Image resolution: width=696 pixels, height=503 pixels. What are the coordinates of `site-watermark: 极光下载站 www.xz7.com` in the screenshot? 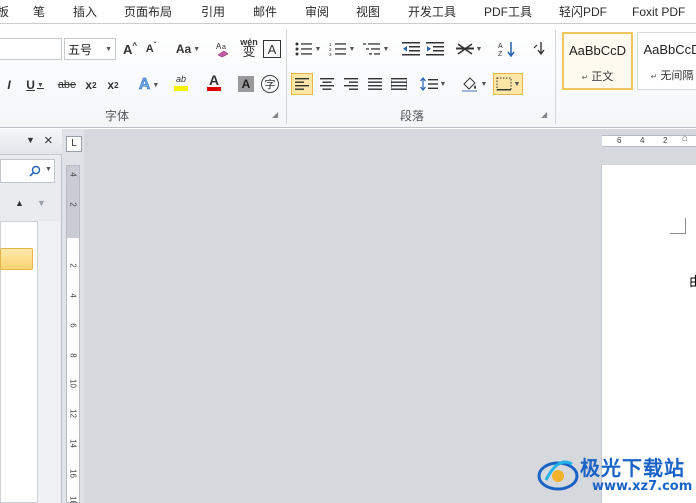 It's located at (616, 475).